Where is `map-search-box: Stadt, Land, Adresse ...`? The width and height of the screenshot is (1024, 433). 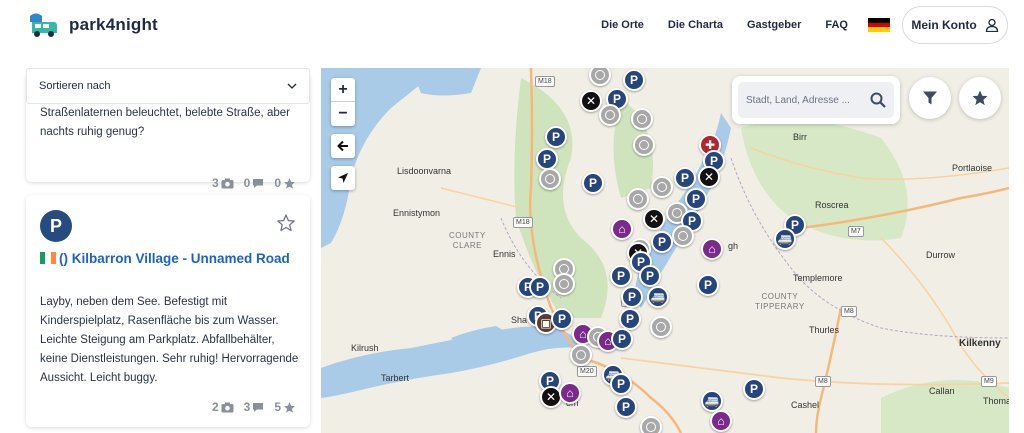 map-search-box: Stadt, Land, Adresse ... is located at coordinates (816, 100).